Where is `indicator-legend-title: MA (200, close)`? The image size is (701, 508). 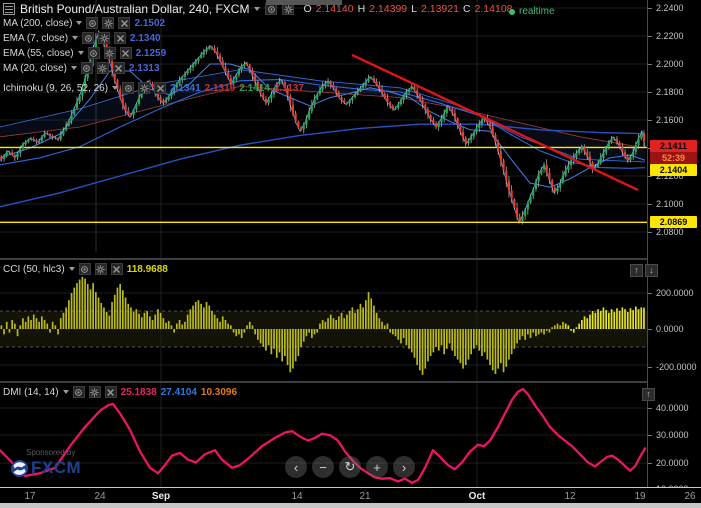 indicator-legend-title: MA (200, close) is located at coordinates (37, 23).